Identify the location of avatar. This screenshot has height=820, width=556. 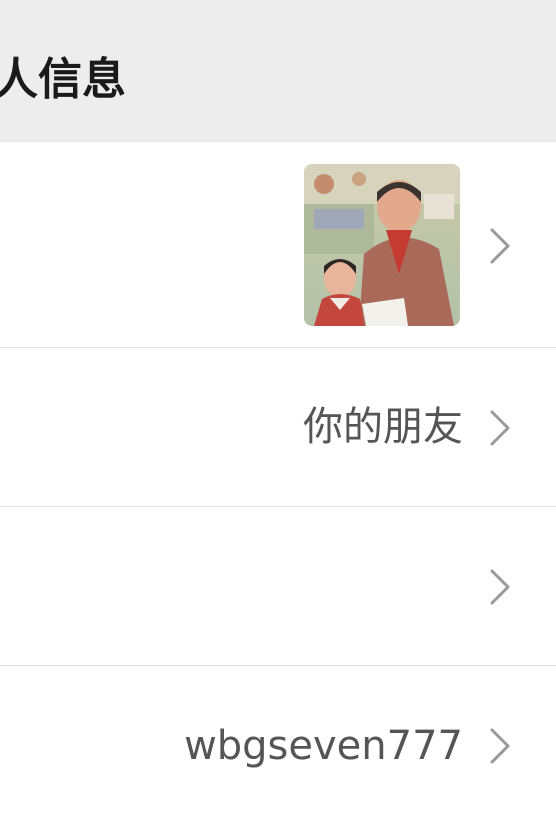
(382, 245).